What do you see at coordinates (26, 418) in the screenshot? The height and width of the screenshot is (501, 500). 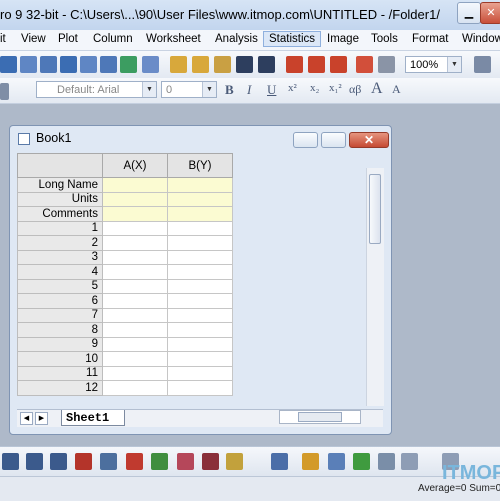 I see `sheet-prev-icon: ◀` at bounding box center [26, 418].